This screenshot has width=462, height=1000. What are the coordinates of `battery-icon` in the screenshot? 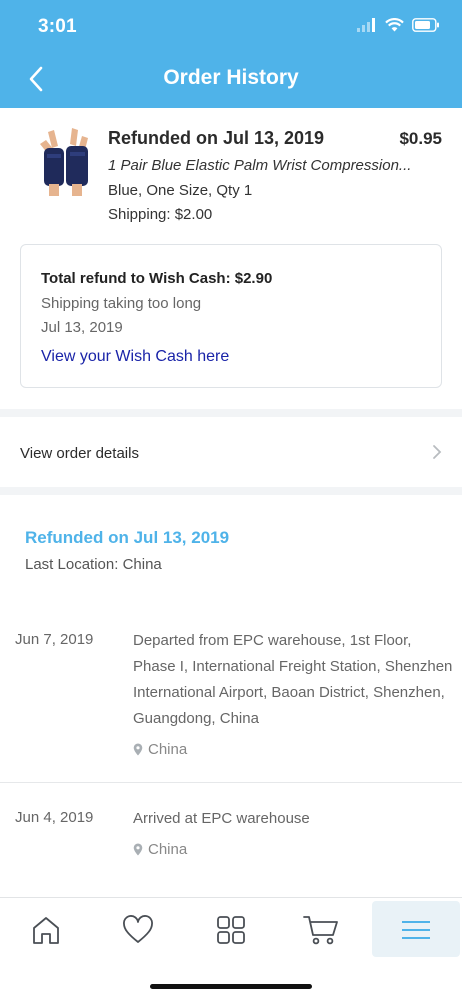 It's located at (425, 25).